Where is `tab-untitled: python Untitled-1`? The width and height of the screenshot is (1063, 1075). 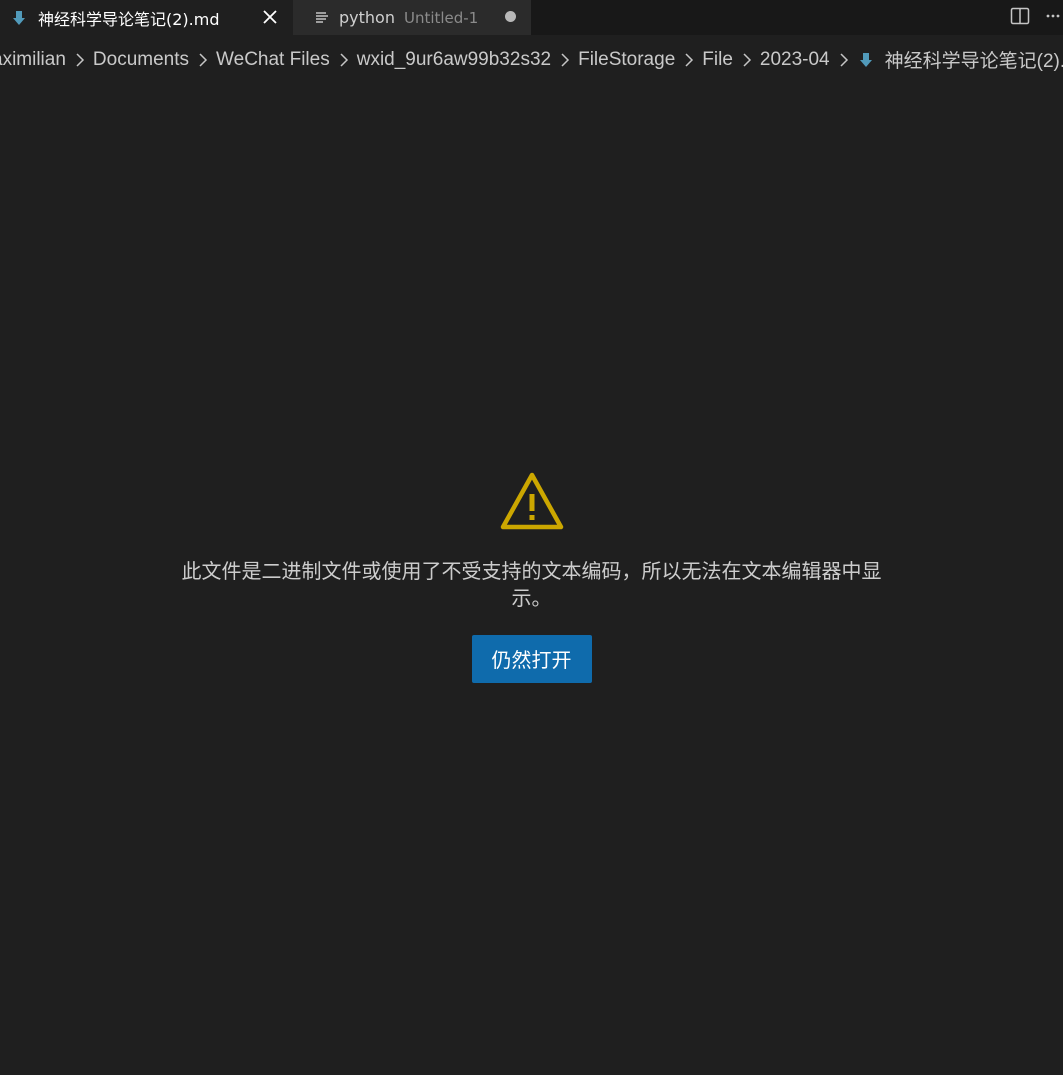 tab-untitled: python Untitled-1 is located at coordinates (412, 17).